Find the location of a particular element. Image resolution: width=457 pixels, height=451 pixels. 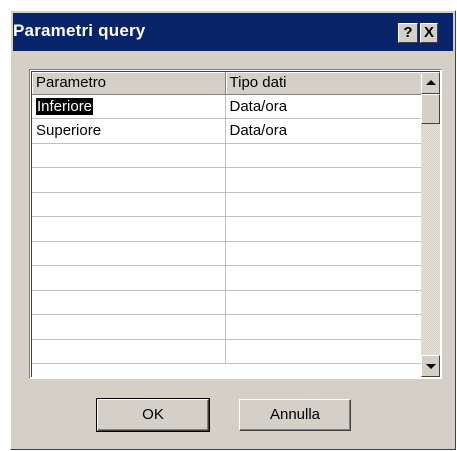

scrollbar-thumb is located at coordinates (430, 109).